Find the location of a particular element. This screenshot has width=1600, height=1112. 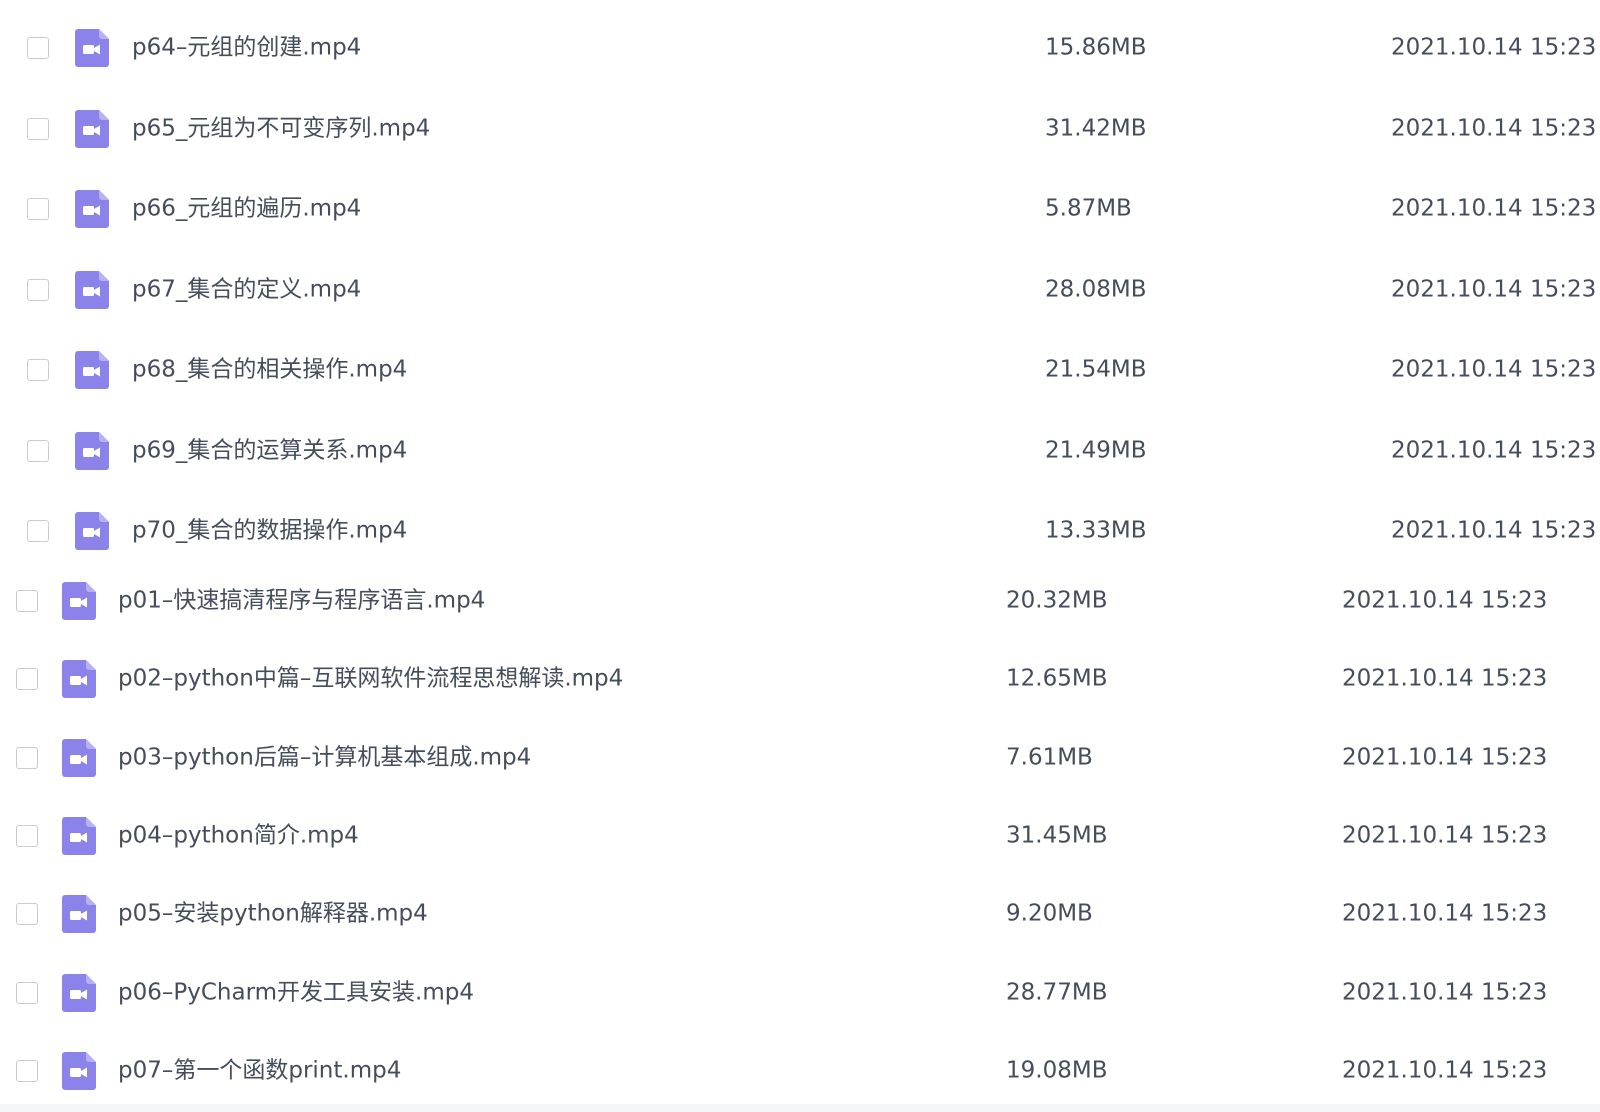

file-name: p01–快速搞清程序与程序语言.mp4 is located at coordinates (301, 601).